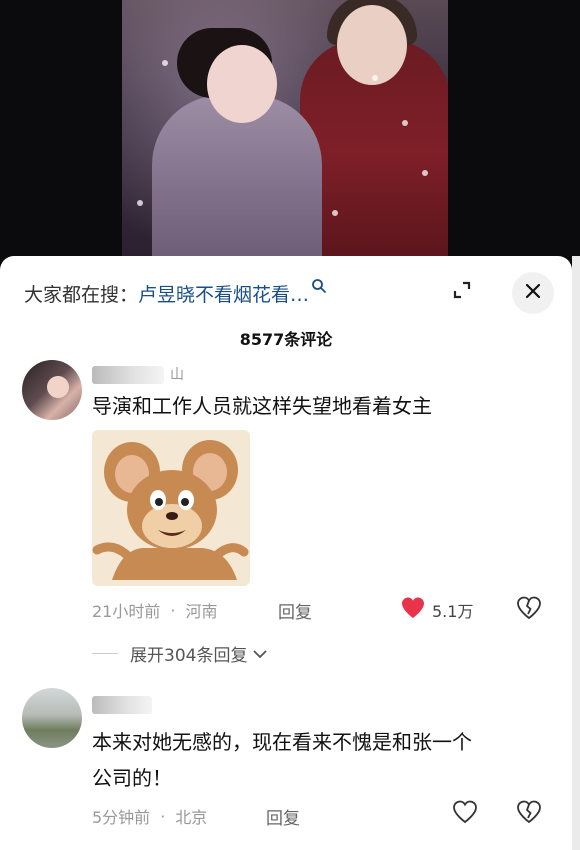 Image resolution: width=580 pixels, height=850 pixels. I want to click on trending-search-prefix: 大家都在搜：, so click(81, 294).